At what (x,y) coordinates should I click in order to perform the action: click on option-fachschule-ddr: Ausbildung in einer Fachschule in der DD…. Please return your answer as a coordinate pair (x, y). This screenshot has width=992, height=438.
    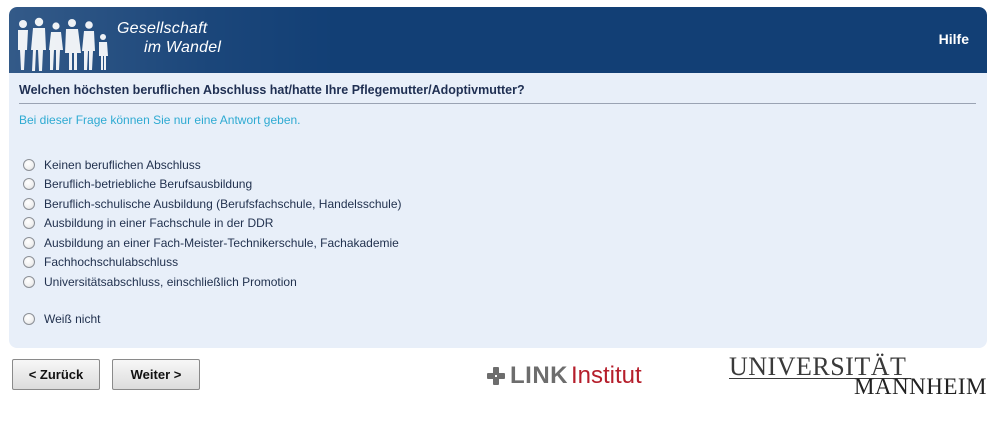
    Looking at the image, I should click on (212, 224).